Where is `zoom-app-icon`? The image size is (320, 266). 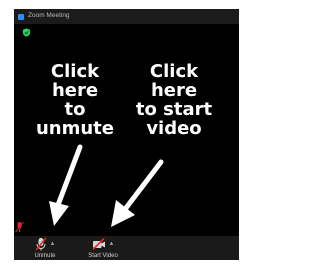
zoom-app-icon is located at coordinates (21, 16).